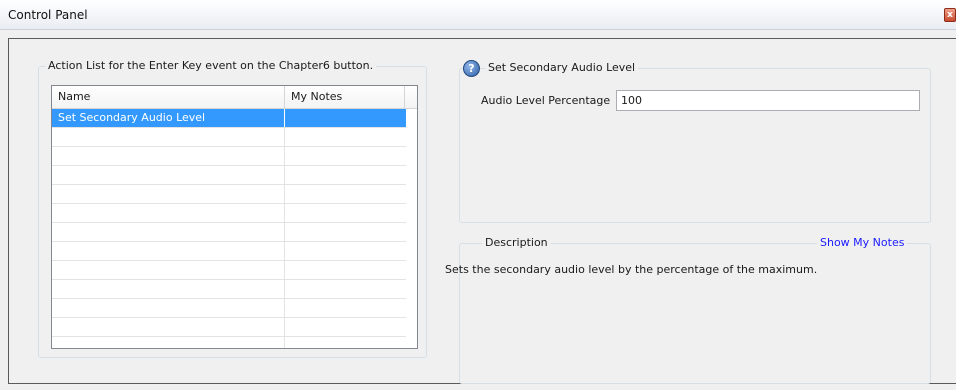 Image resolution: width=956 pixels, height=390 pixels. What do you see at coordinates (768, 100) in the screenshot?
I see `audio-level-input: 100` at bounding box center [768, 100].